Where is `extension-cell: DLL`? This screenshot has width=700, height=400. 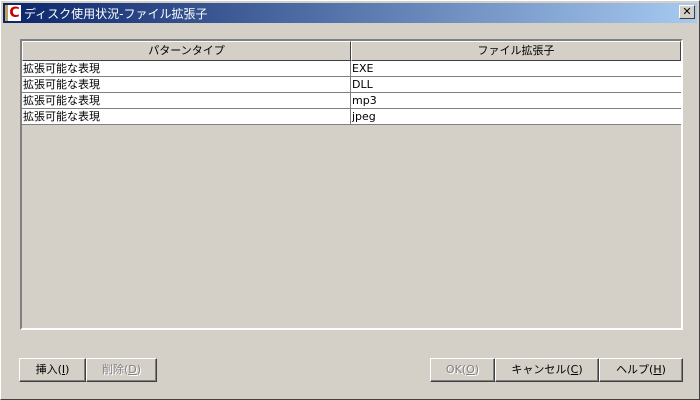
extension-cell: DLL is located at coordinates (362, 84).